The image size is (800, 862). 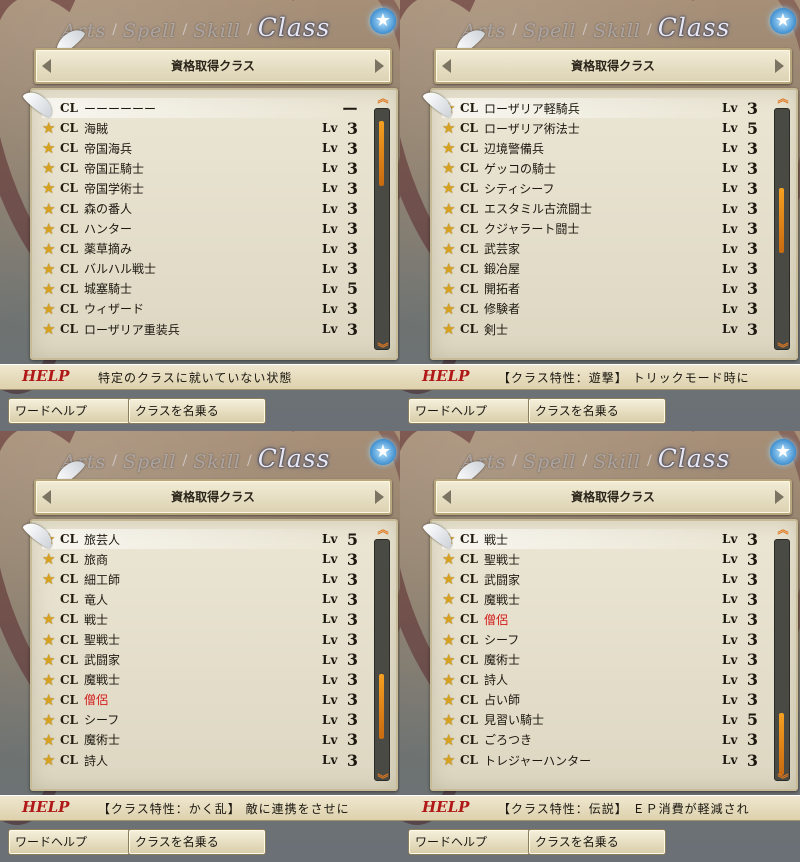 I want to click on class-row: ★ CL バルハル戦士 Lv 3, so click(x=200, y=269).